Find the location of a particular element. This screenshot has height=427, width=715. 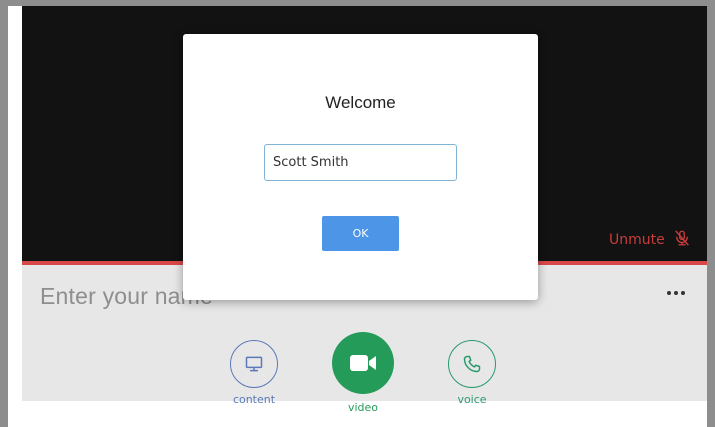

unmute-button: Unmute is located at coordinates (650, 240).